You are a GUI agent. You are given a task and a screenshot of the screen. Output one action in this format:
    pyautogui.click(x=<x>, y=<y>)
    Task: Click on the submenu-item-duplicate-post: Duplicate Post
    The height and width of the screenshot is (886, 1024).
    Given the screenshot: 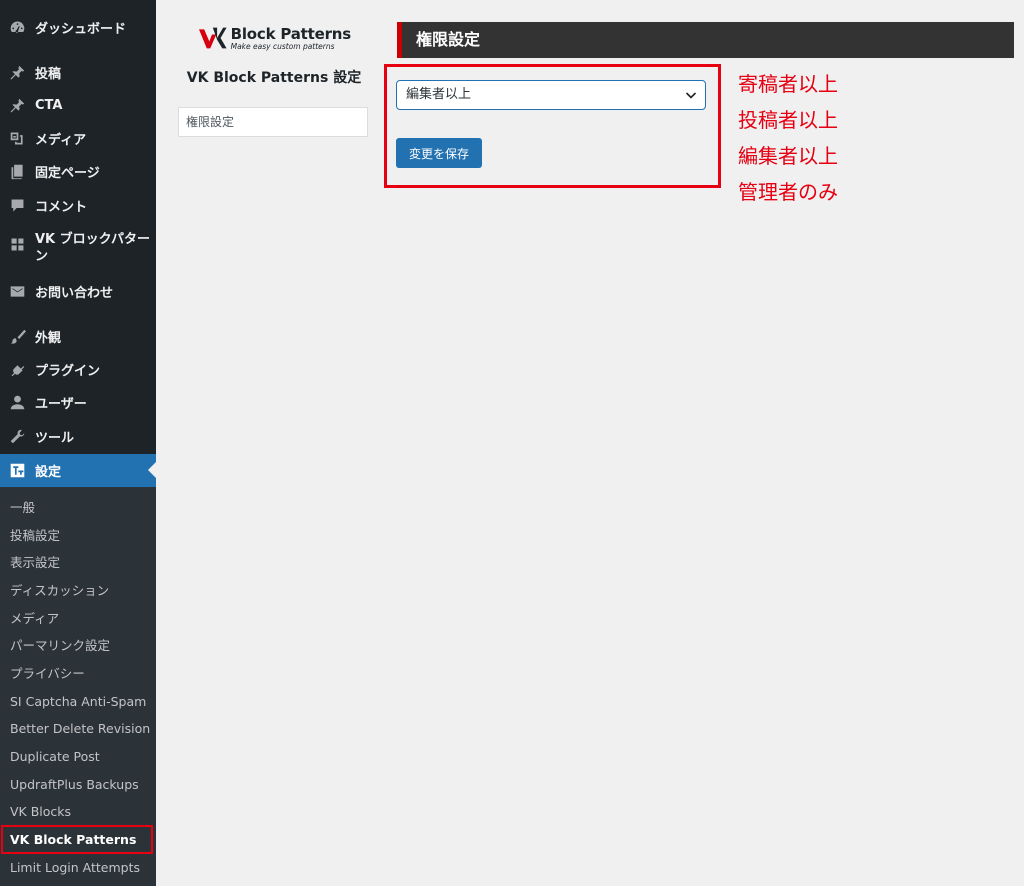 What is the action you would take?
    pyautogui.click(x=55, y=757)
    